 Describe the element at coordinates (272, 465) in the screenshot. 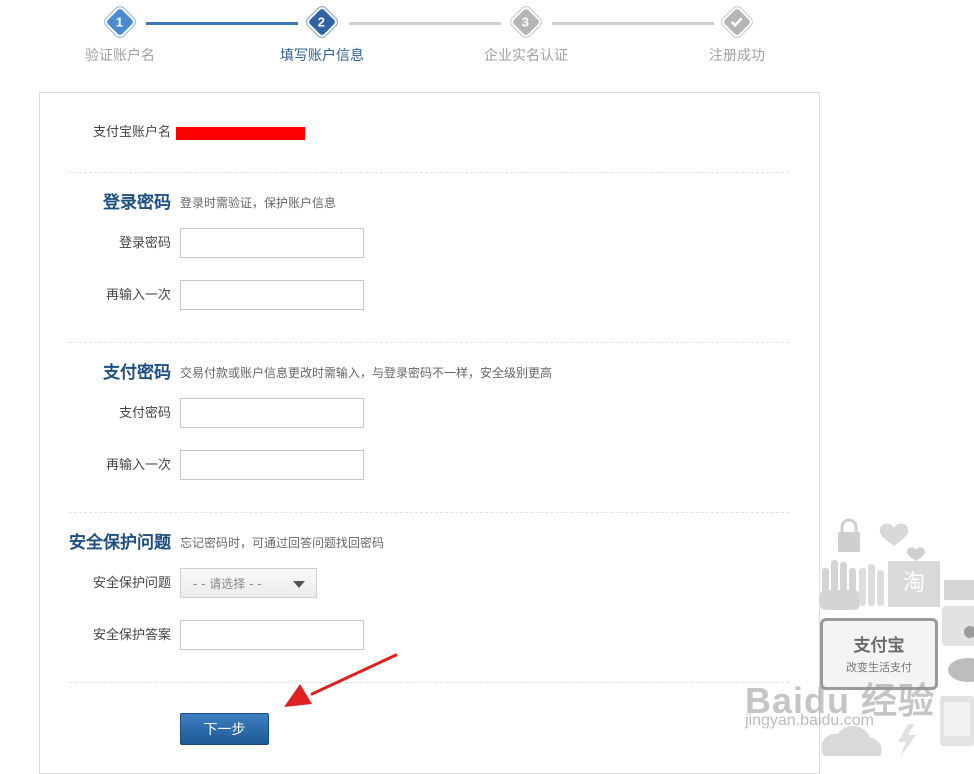

I see `pay-password-confirm-input` at that location.